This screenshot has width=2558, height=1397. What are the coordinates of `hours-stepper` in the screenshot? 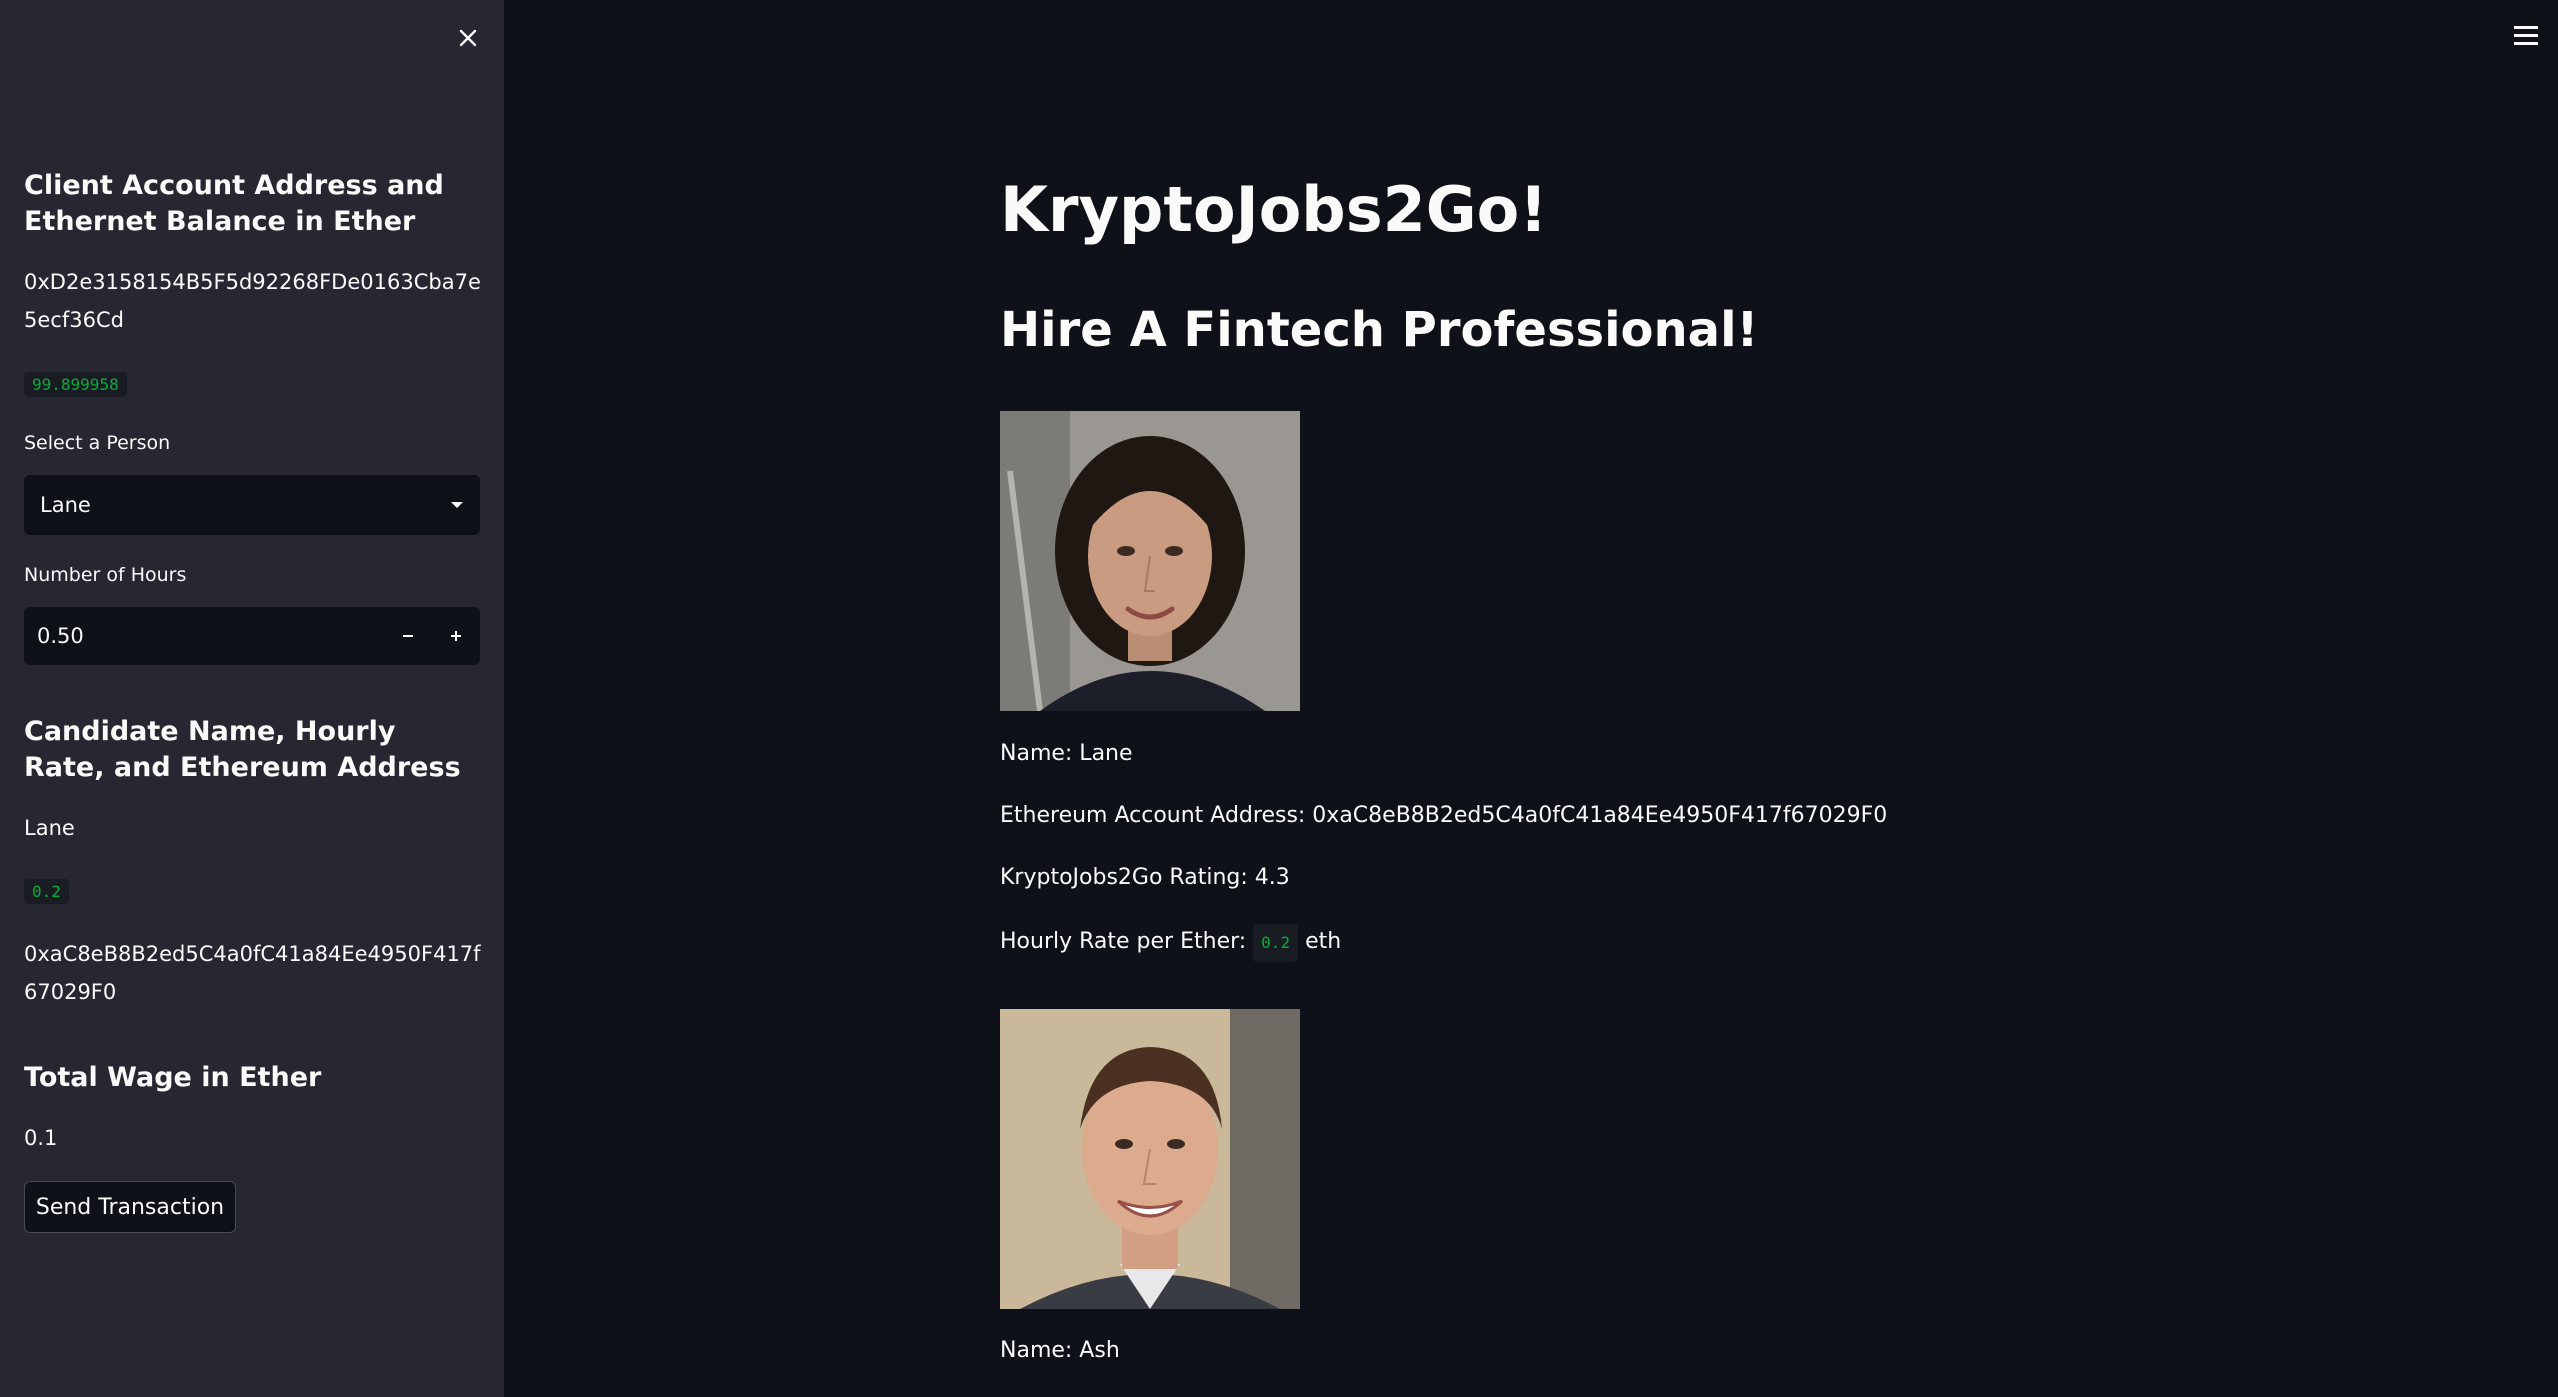 It's located at (252, 636).